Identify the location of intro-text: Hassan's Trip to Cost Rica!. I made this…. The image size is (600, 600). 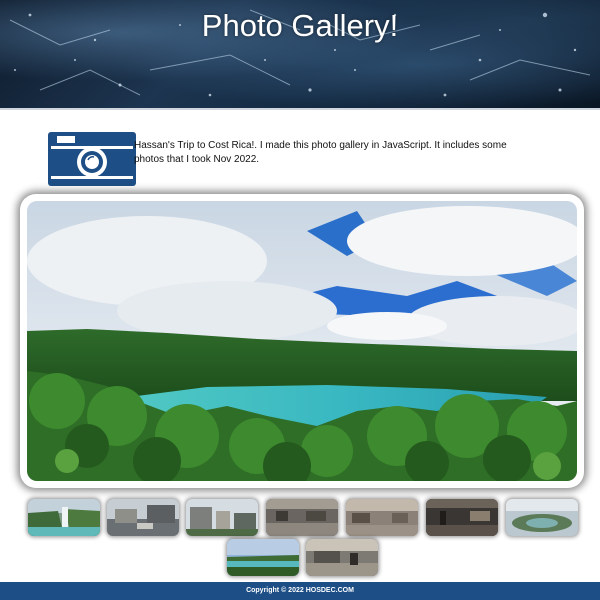
(320, 152).